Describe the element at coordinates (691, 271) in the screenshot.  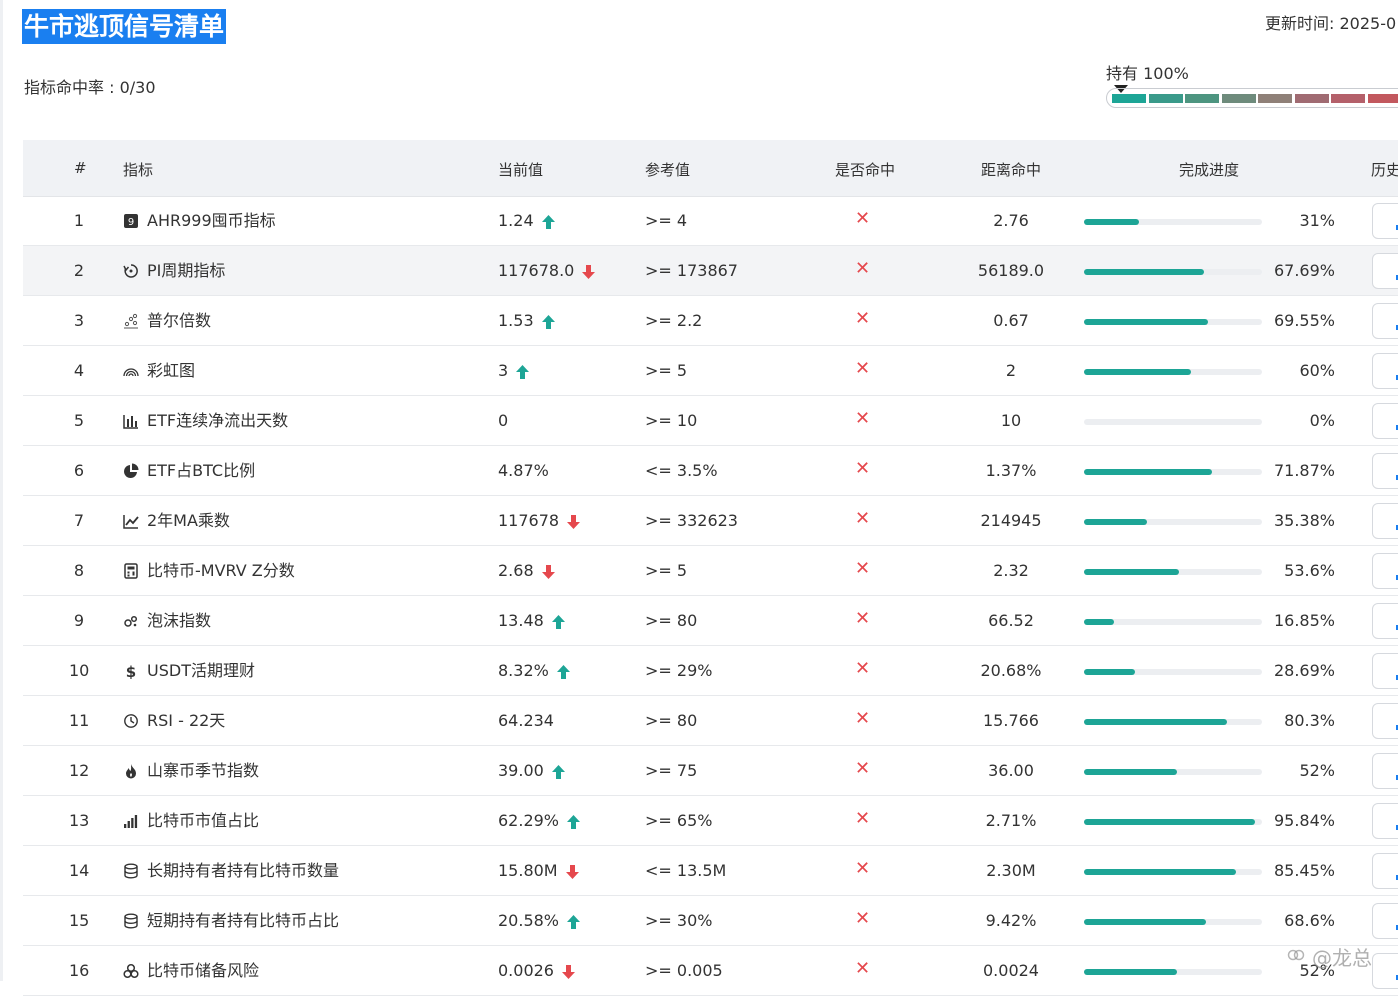
I see `reference-value: >= 173867` at that location.